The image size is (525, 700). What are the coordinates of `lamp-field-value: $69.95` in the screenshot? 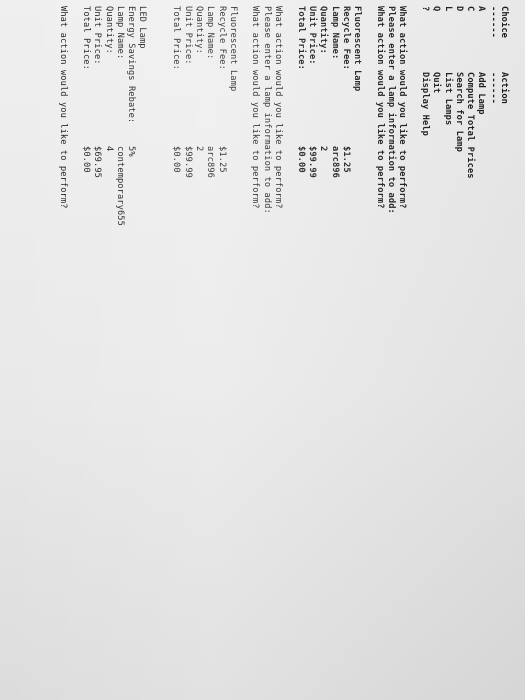 It's located at (97, 162).